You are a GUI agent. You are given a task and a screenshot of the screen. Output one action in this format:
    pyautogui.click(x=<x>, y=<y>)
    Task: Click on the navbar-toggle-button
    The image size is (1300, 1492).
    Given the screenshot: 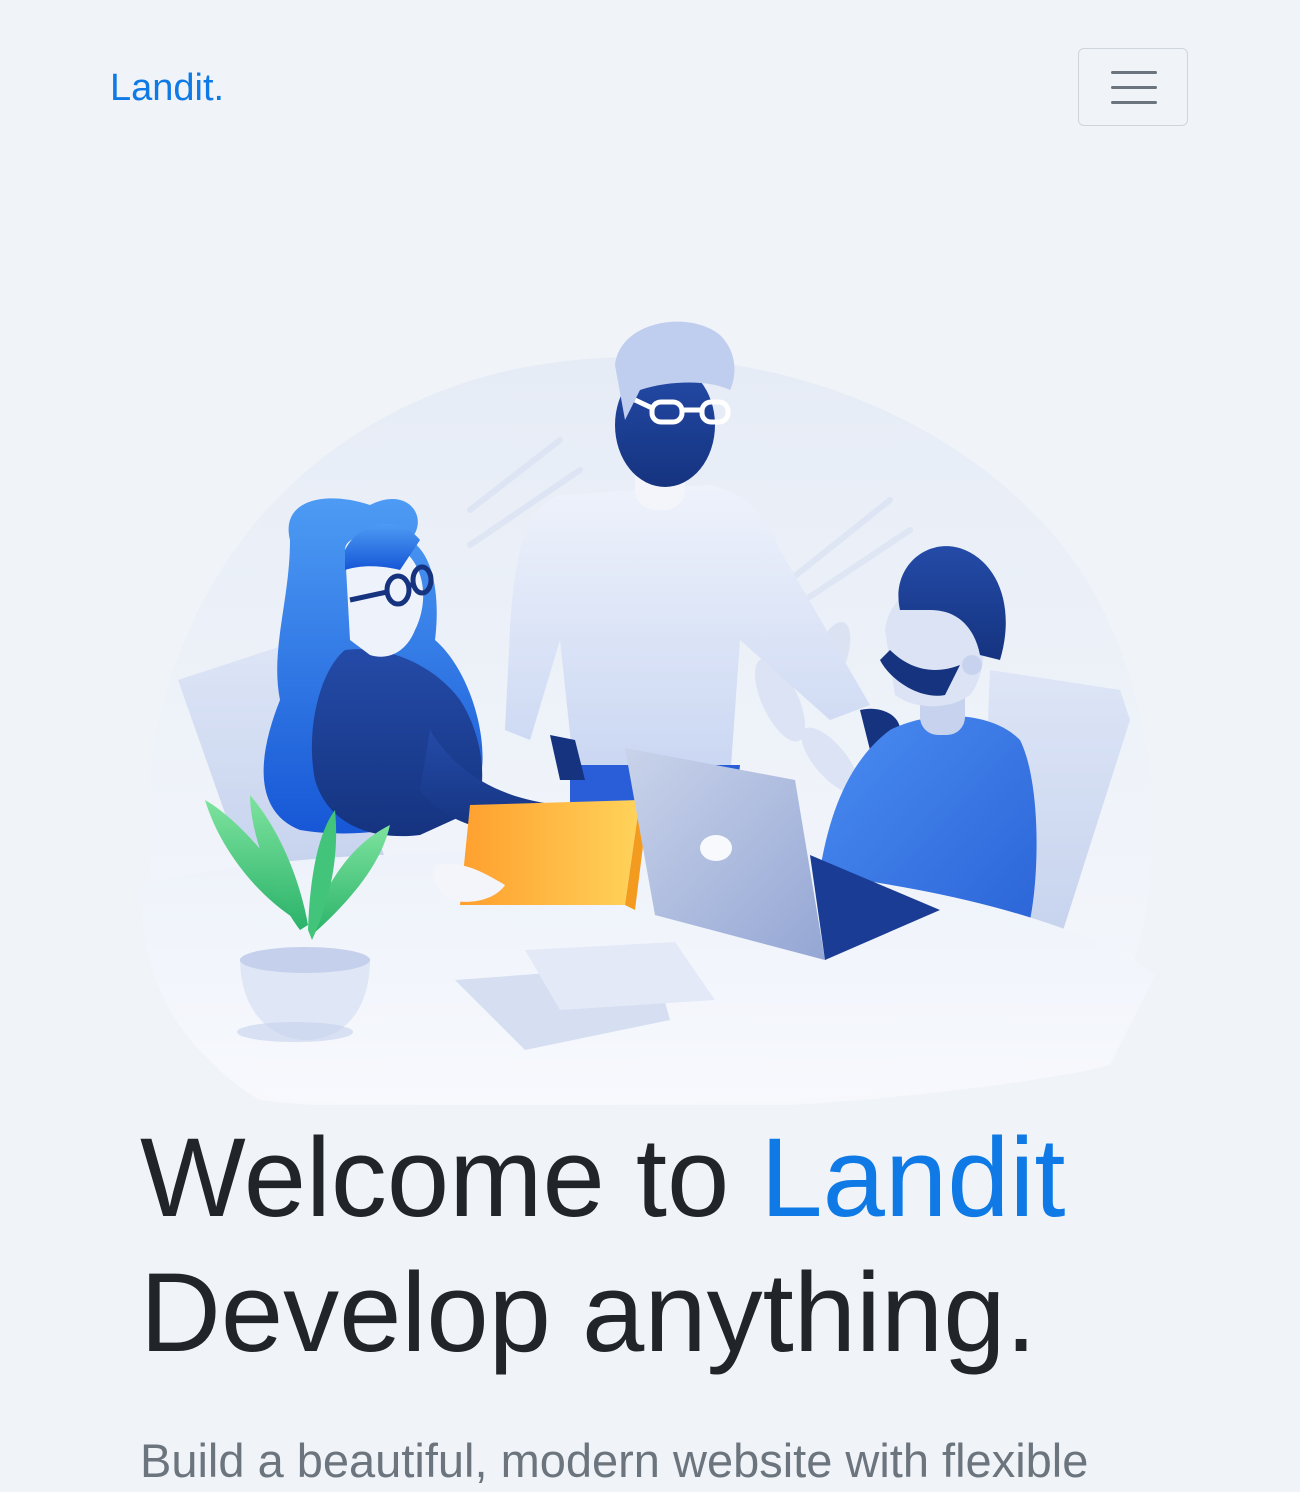 What is the action you would take?
    pyautogui.click(x=1133, y=87)
    